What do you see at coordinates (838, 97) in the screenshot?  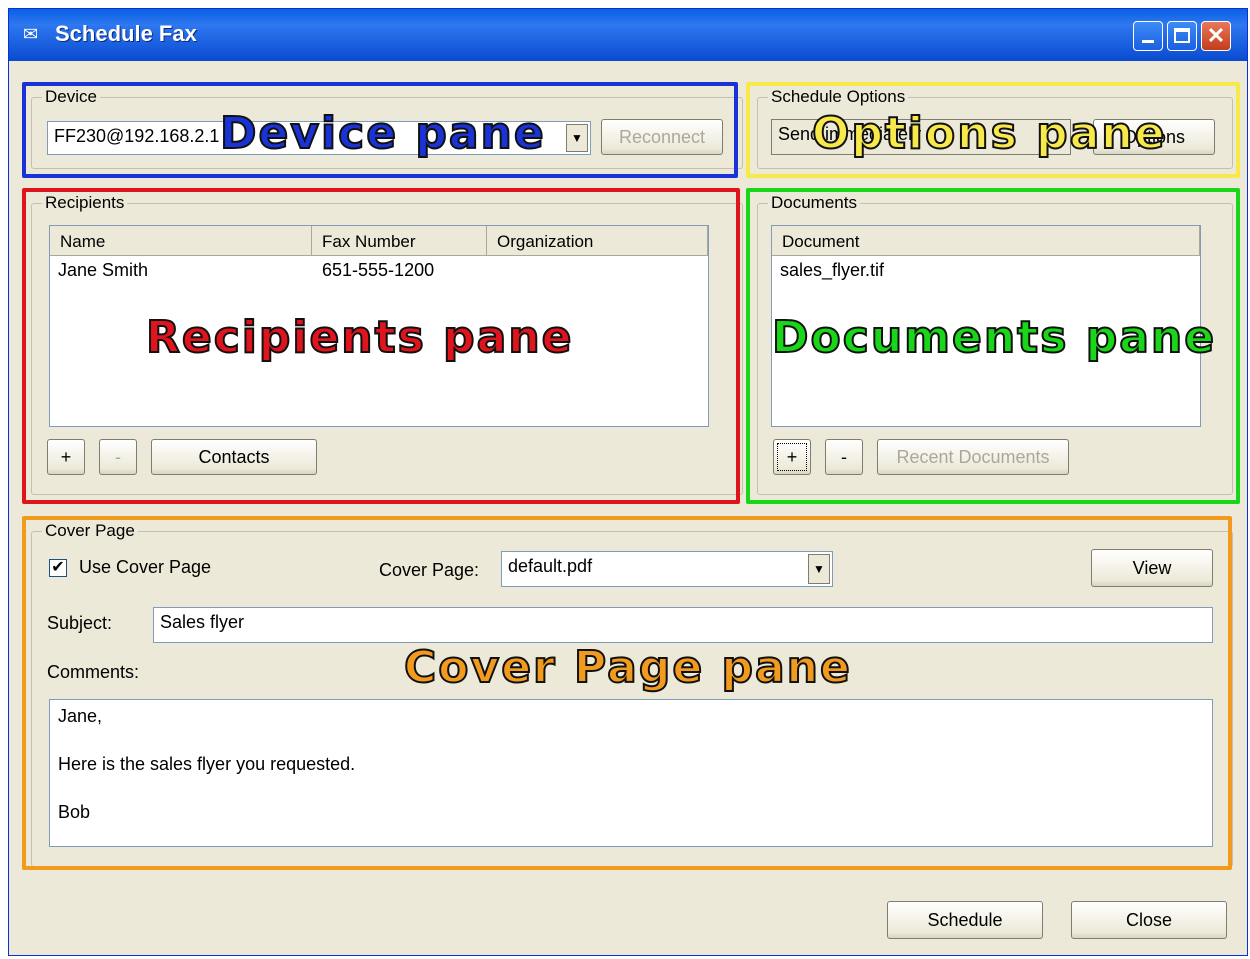 I see `schedule-options-label: Schedule Options` at bounding box center [838, 97].